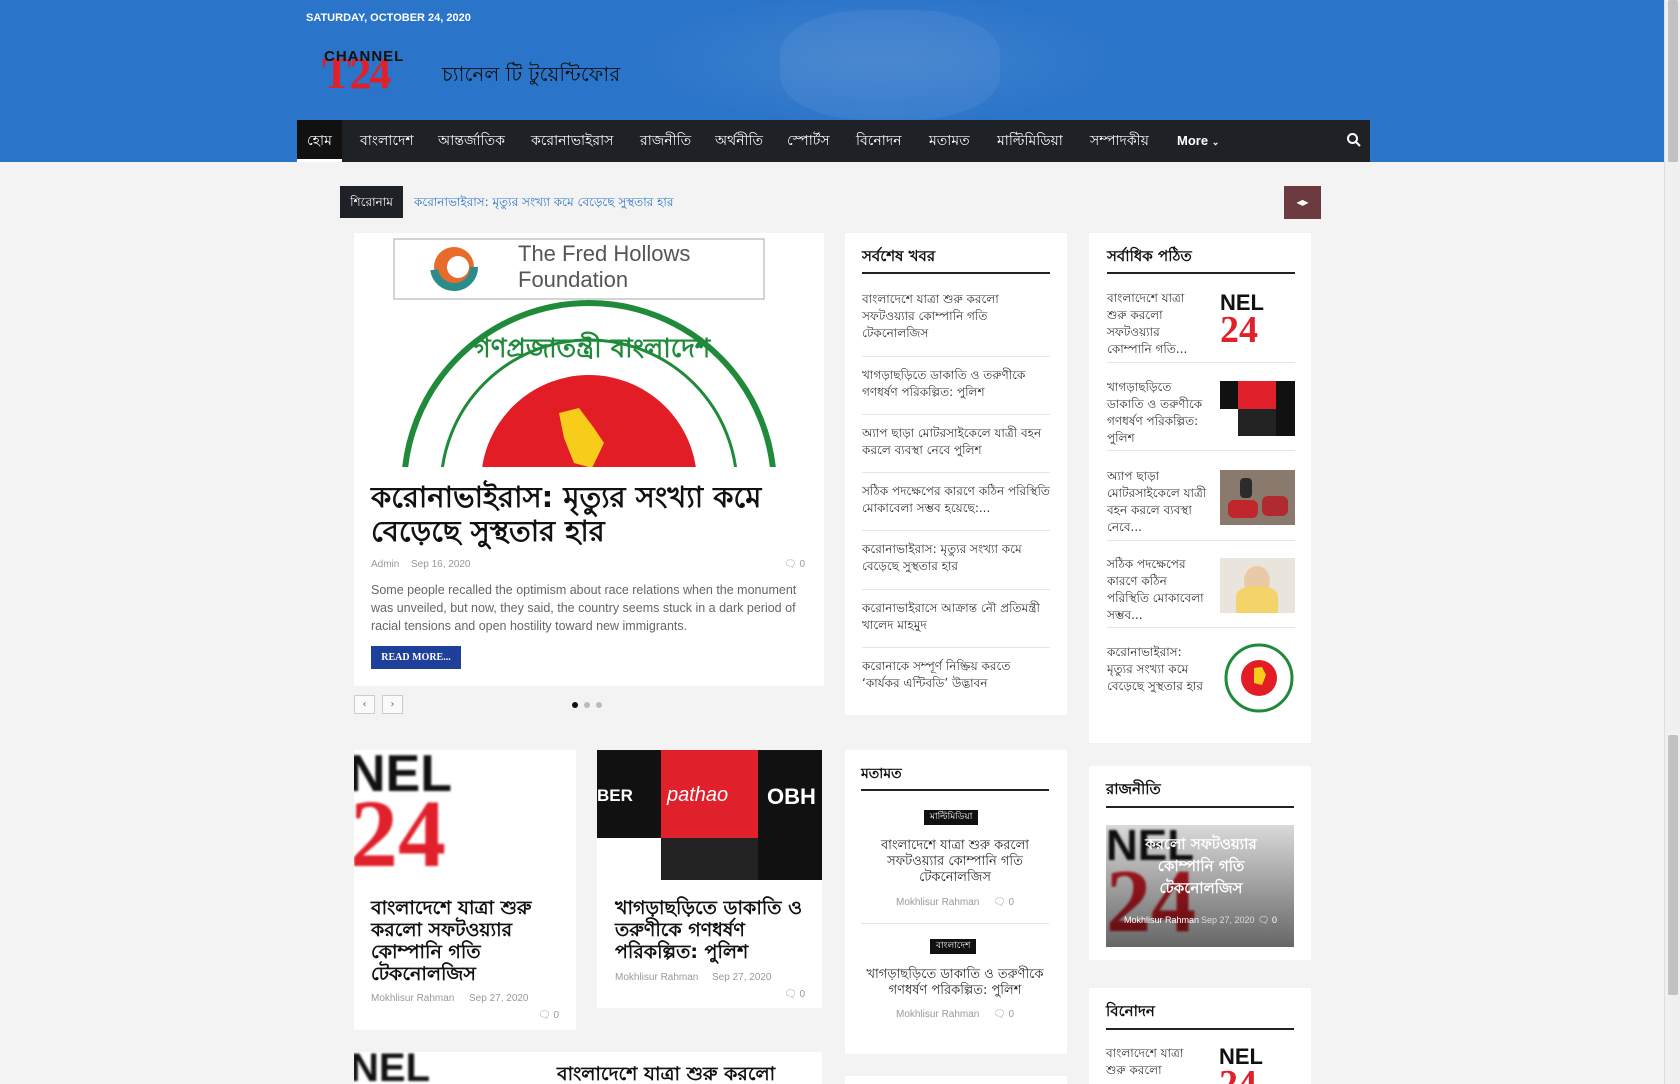 The width and height of the screenshot is (1680, 1084). I want to click on nav-item-home: হোম, so click(319, 141).